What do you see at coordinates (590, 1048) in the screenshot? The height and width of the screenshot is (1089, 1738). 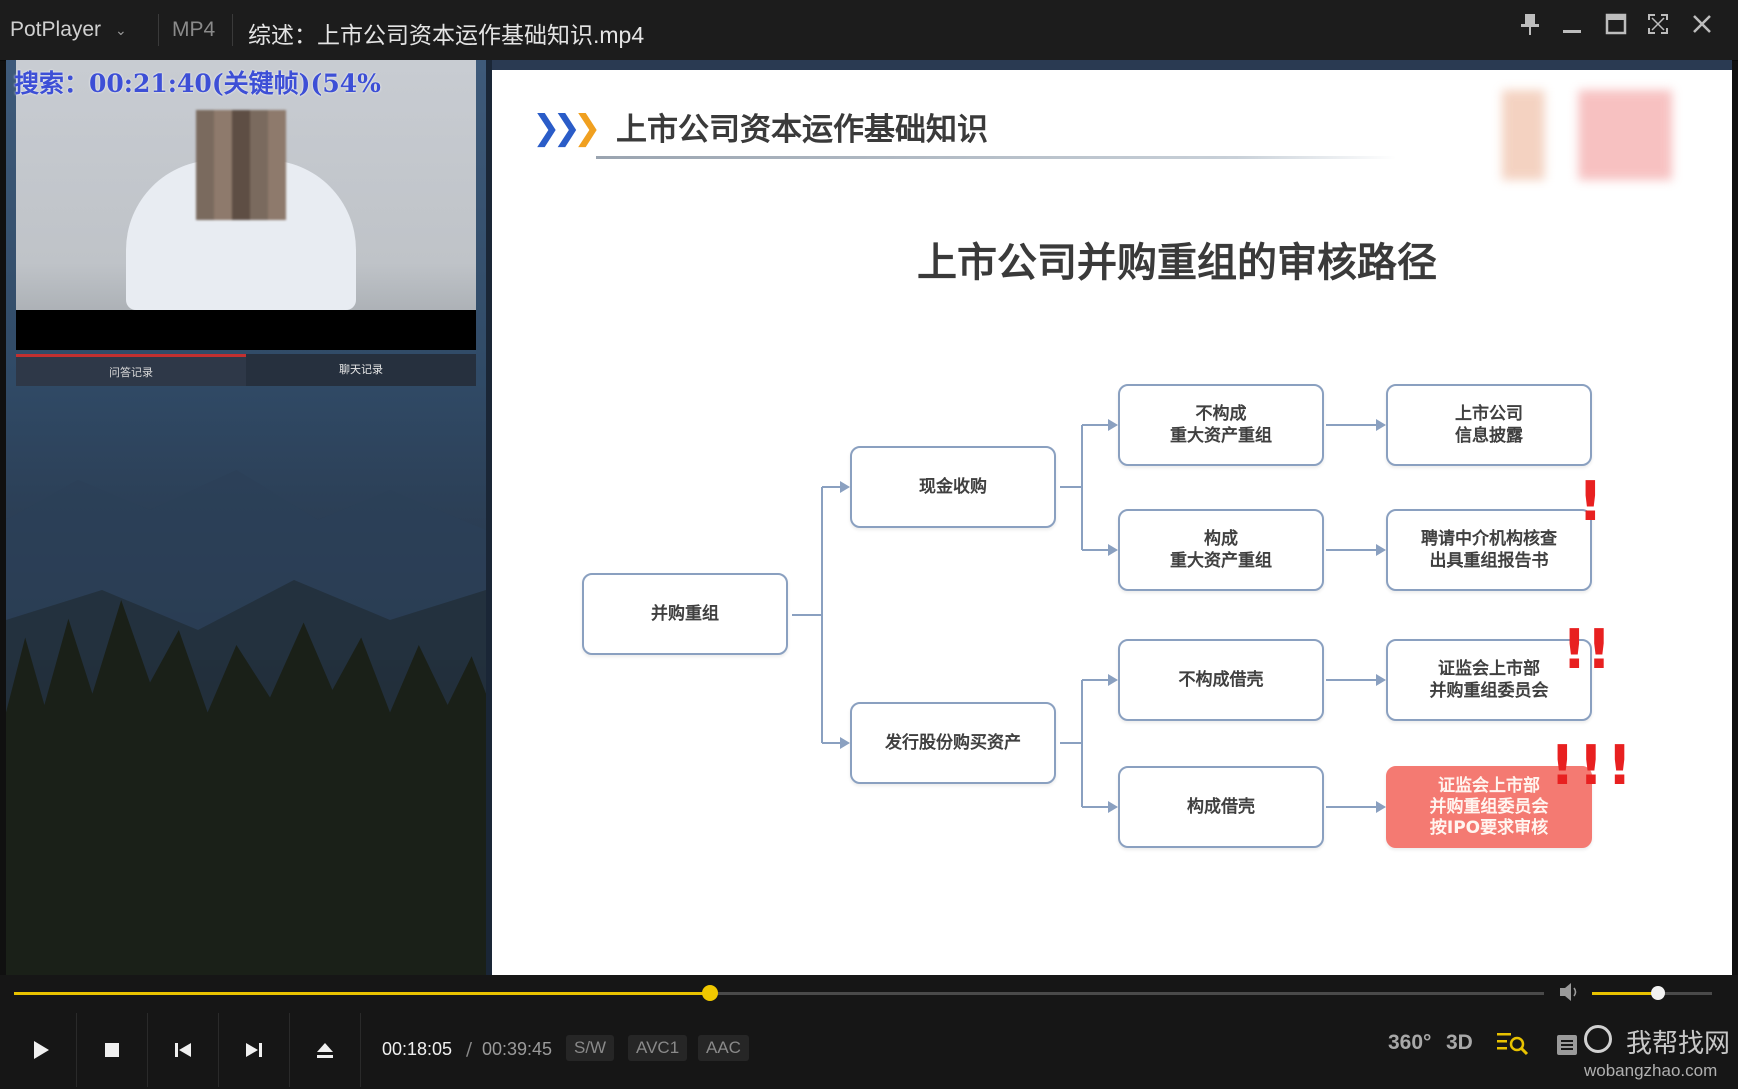 I see `decoder-badge: S/W` at bounding box center [590, 1048].